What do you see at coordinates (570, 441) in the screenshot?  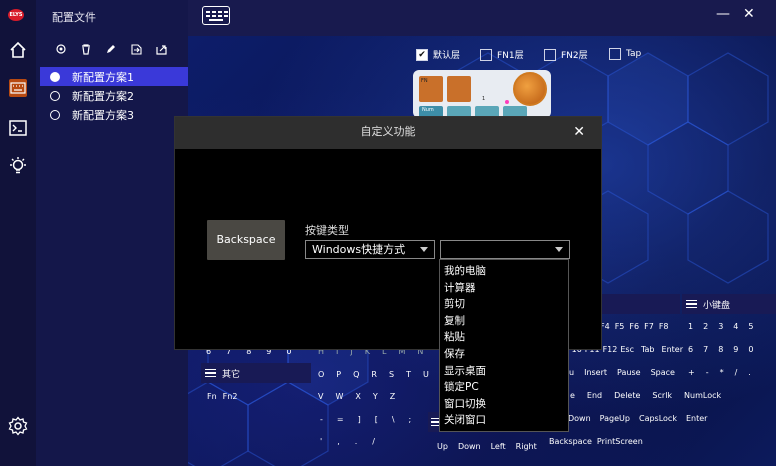 I see `key: Backspace` at bounding box center [570, 441].